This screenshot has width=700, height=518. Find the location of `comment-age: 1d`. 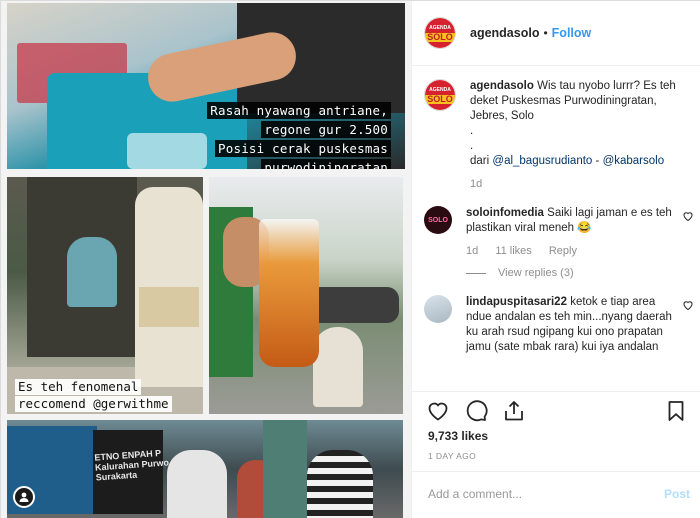

comment-age: 1d is located at coordinates (472, 251).